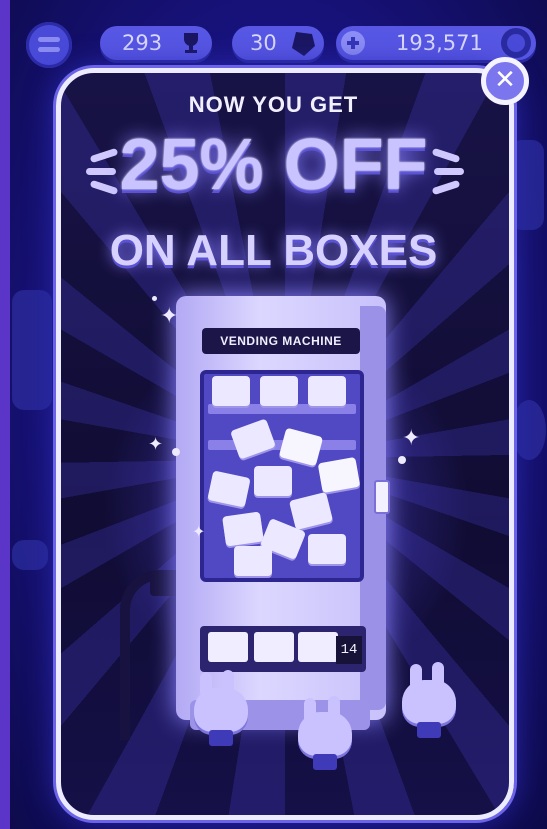  What do you see at coordinates (303, 44) in the screenshot?
I see `gem-icon` at bounding box center [303, 44].